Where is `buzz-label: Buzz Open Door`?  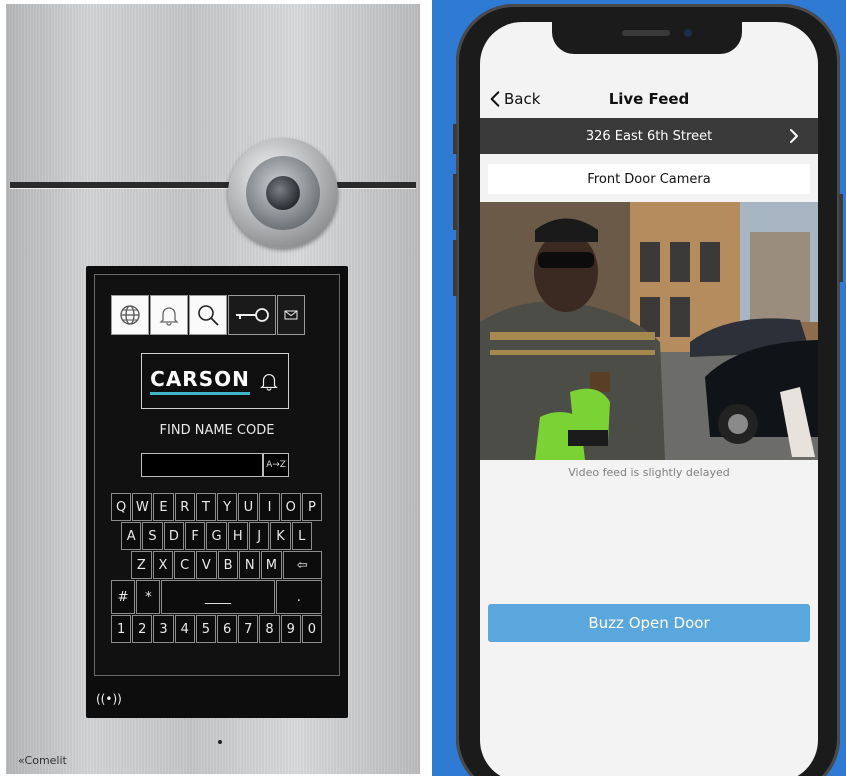 buzz-label: Buzz Open Door is located at coordinates (649, 623).